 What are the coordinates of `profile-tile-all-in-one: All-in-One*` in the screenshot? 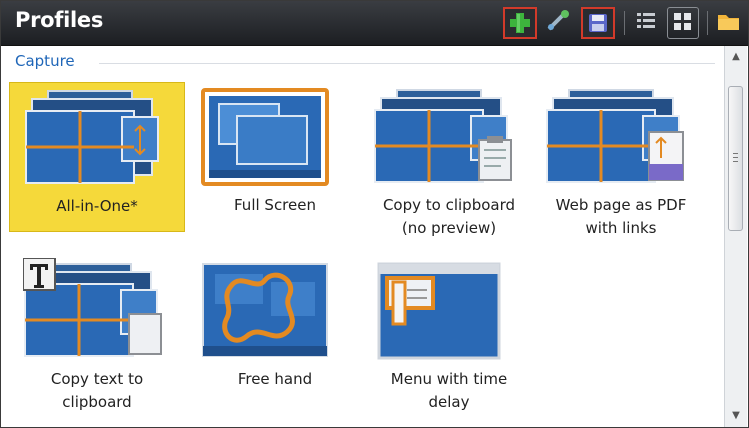 It's located at (97, 157).